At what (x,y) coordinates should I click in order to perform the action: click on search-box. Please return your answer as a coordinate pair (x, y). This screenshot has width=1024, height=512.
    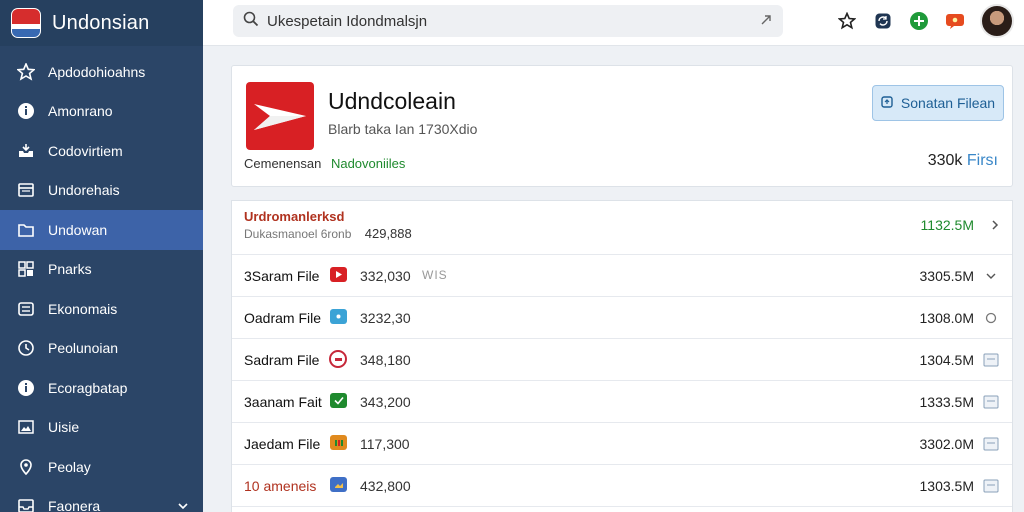
    Looking at the image, I should click on (508, 21).